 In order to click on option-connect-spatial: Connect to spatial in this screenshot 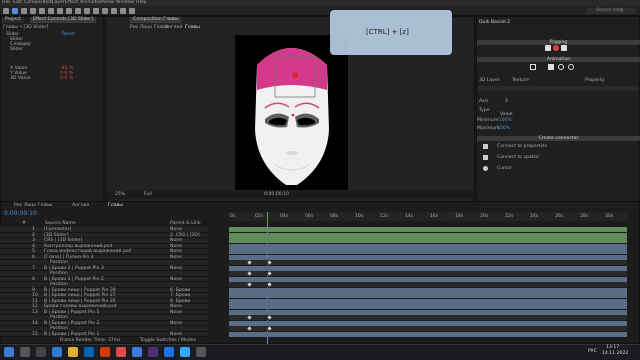, I will do `click(518, 158)`.